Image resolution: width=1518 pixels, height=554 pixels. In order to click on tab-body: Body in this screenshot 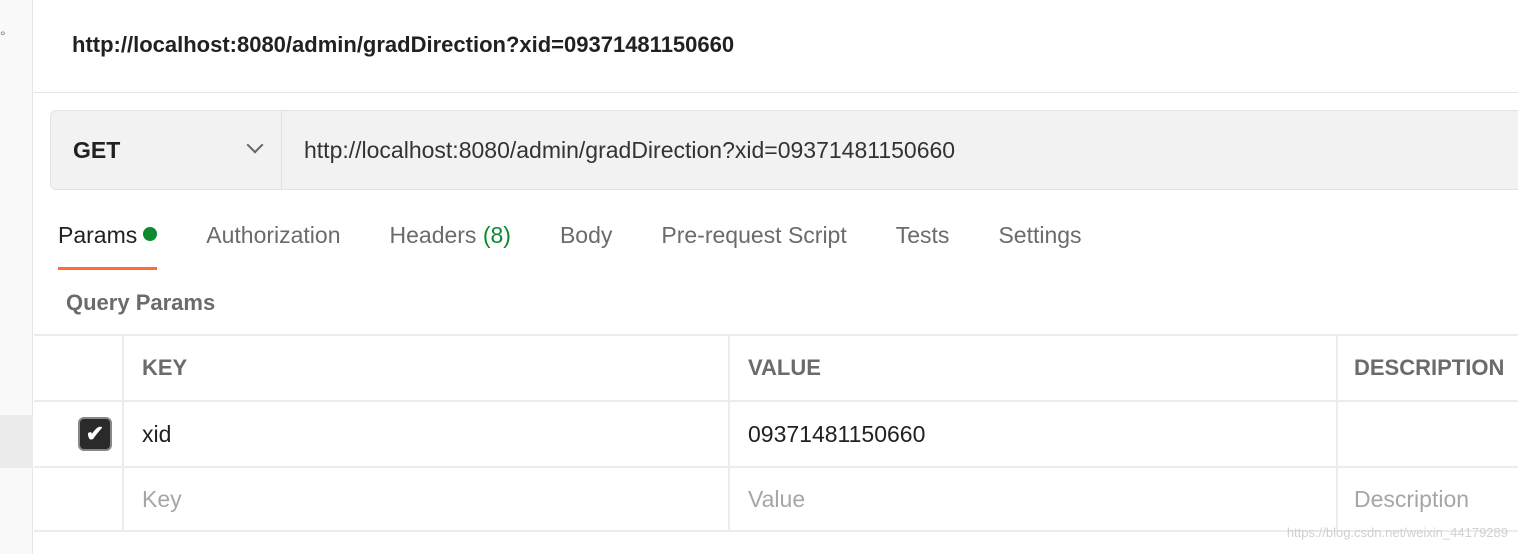, I will do `click(586, 246)`.